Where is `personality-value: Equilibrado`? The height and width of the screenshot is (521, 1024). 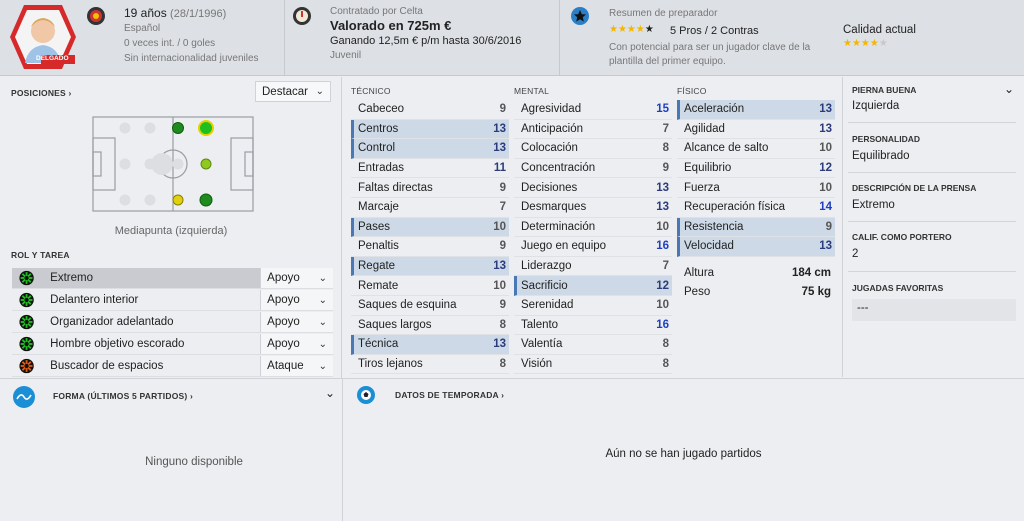
personality-value: Equilibrado is located at coordinates (881, 156).